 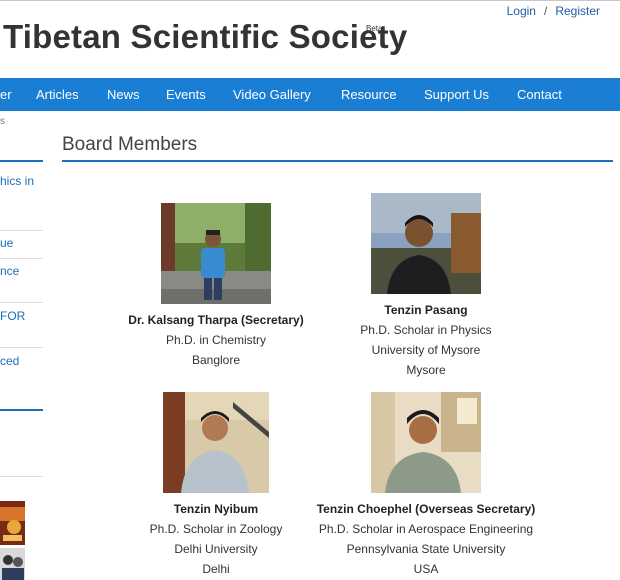 I want to click on page-title: Board Members, so click(x=130, y=144).